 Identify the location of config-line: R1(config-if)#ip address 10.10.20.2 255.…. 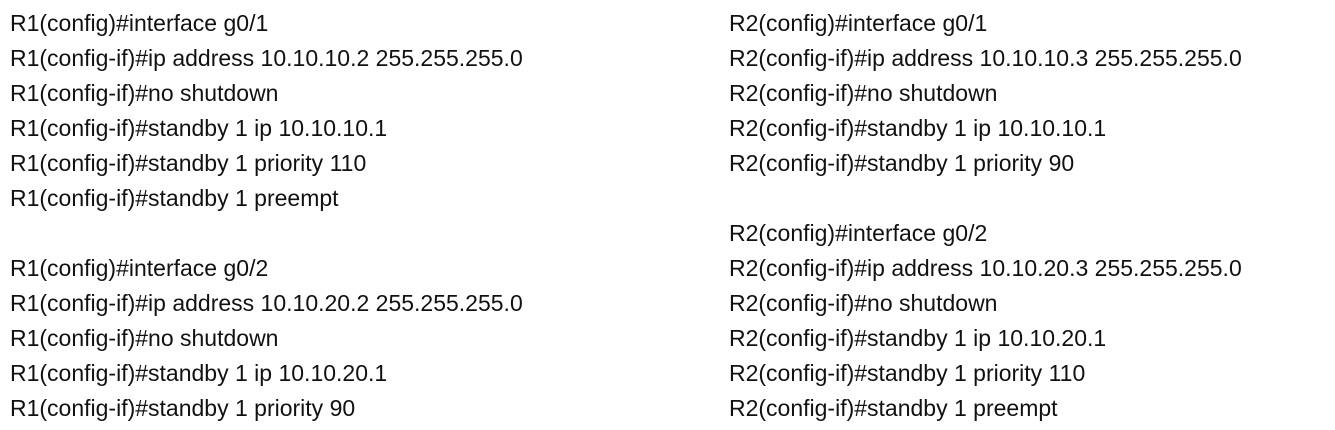
(266, 303).